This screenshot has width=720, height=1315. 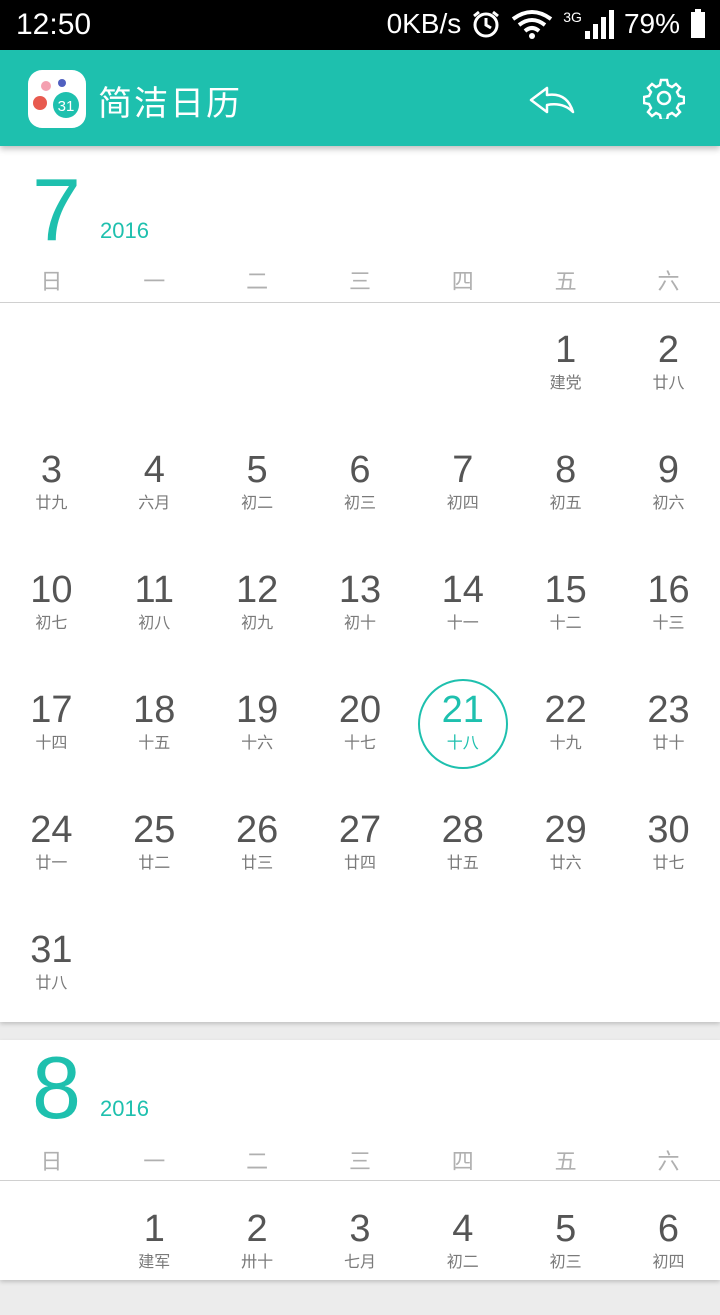 What do you see at coordinates (668, 710) in the screenshot?
I see `day-number: 23` at bounding box center [668, 710].